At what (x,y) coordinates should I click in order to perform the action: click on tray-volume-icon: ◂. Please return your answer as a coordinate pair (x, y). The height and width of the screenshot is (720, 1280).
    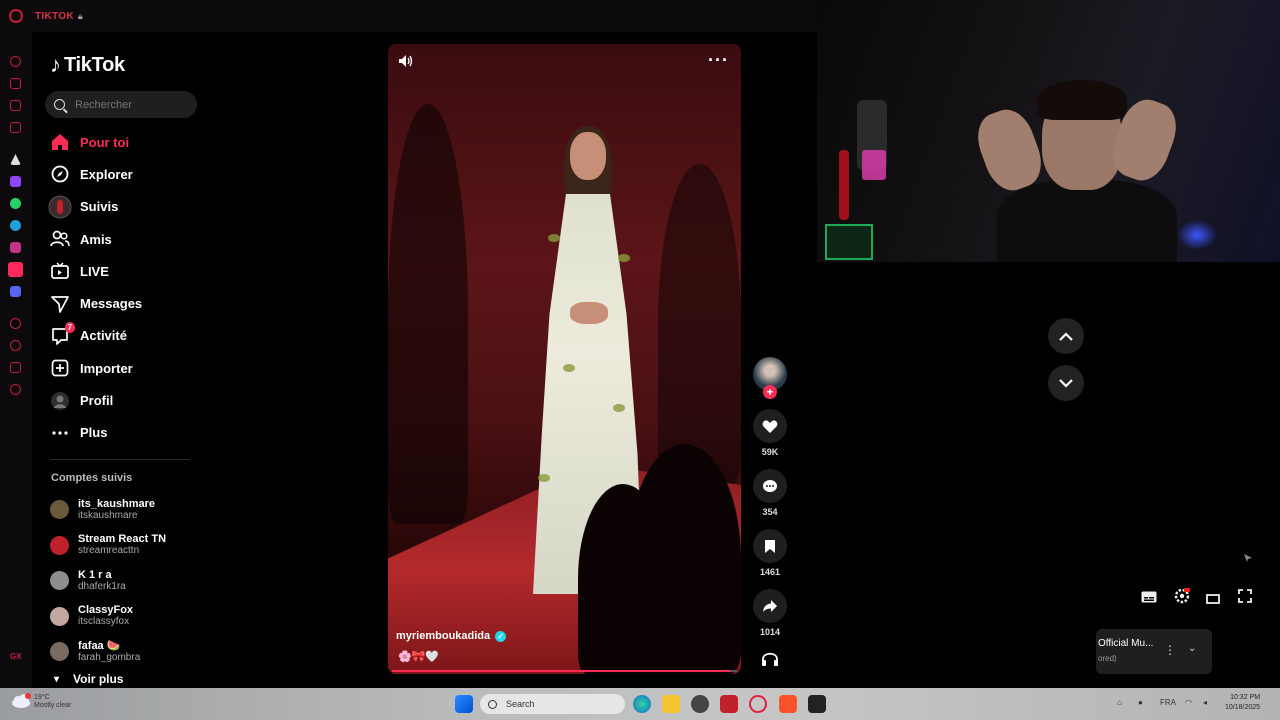
    Looking at the image, I should click on (1205, 702).